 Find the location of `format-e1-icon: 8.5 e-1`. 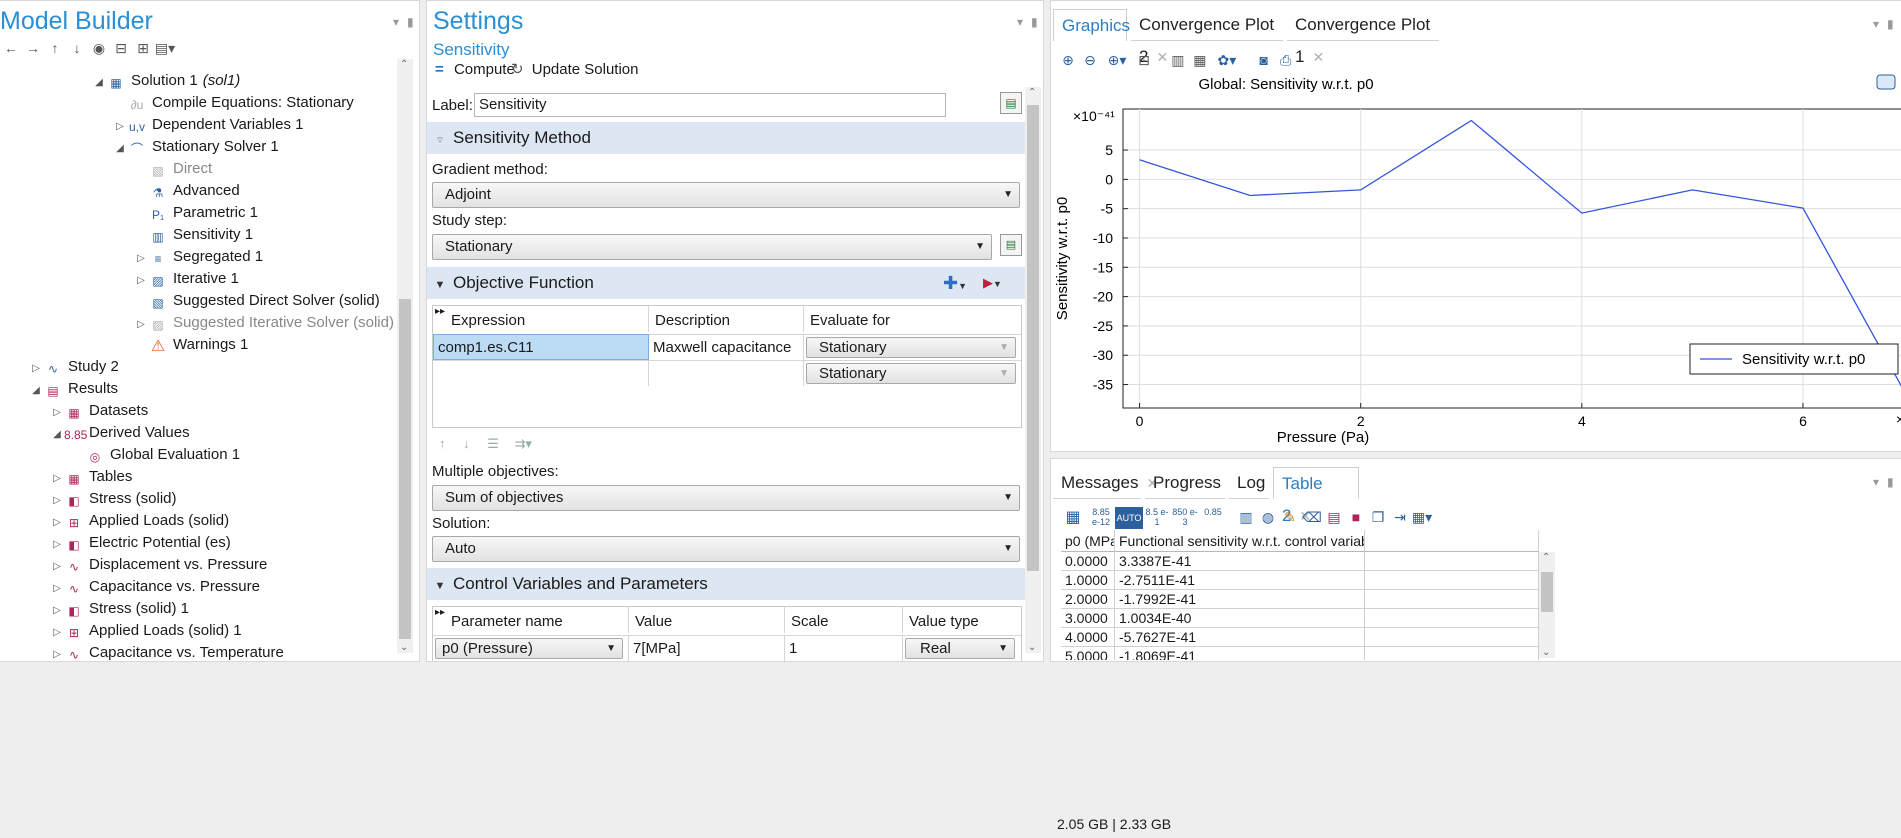

format-e1-icon: 8.5 e-1 is located at coordinates (1157, 518).